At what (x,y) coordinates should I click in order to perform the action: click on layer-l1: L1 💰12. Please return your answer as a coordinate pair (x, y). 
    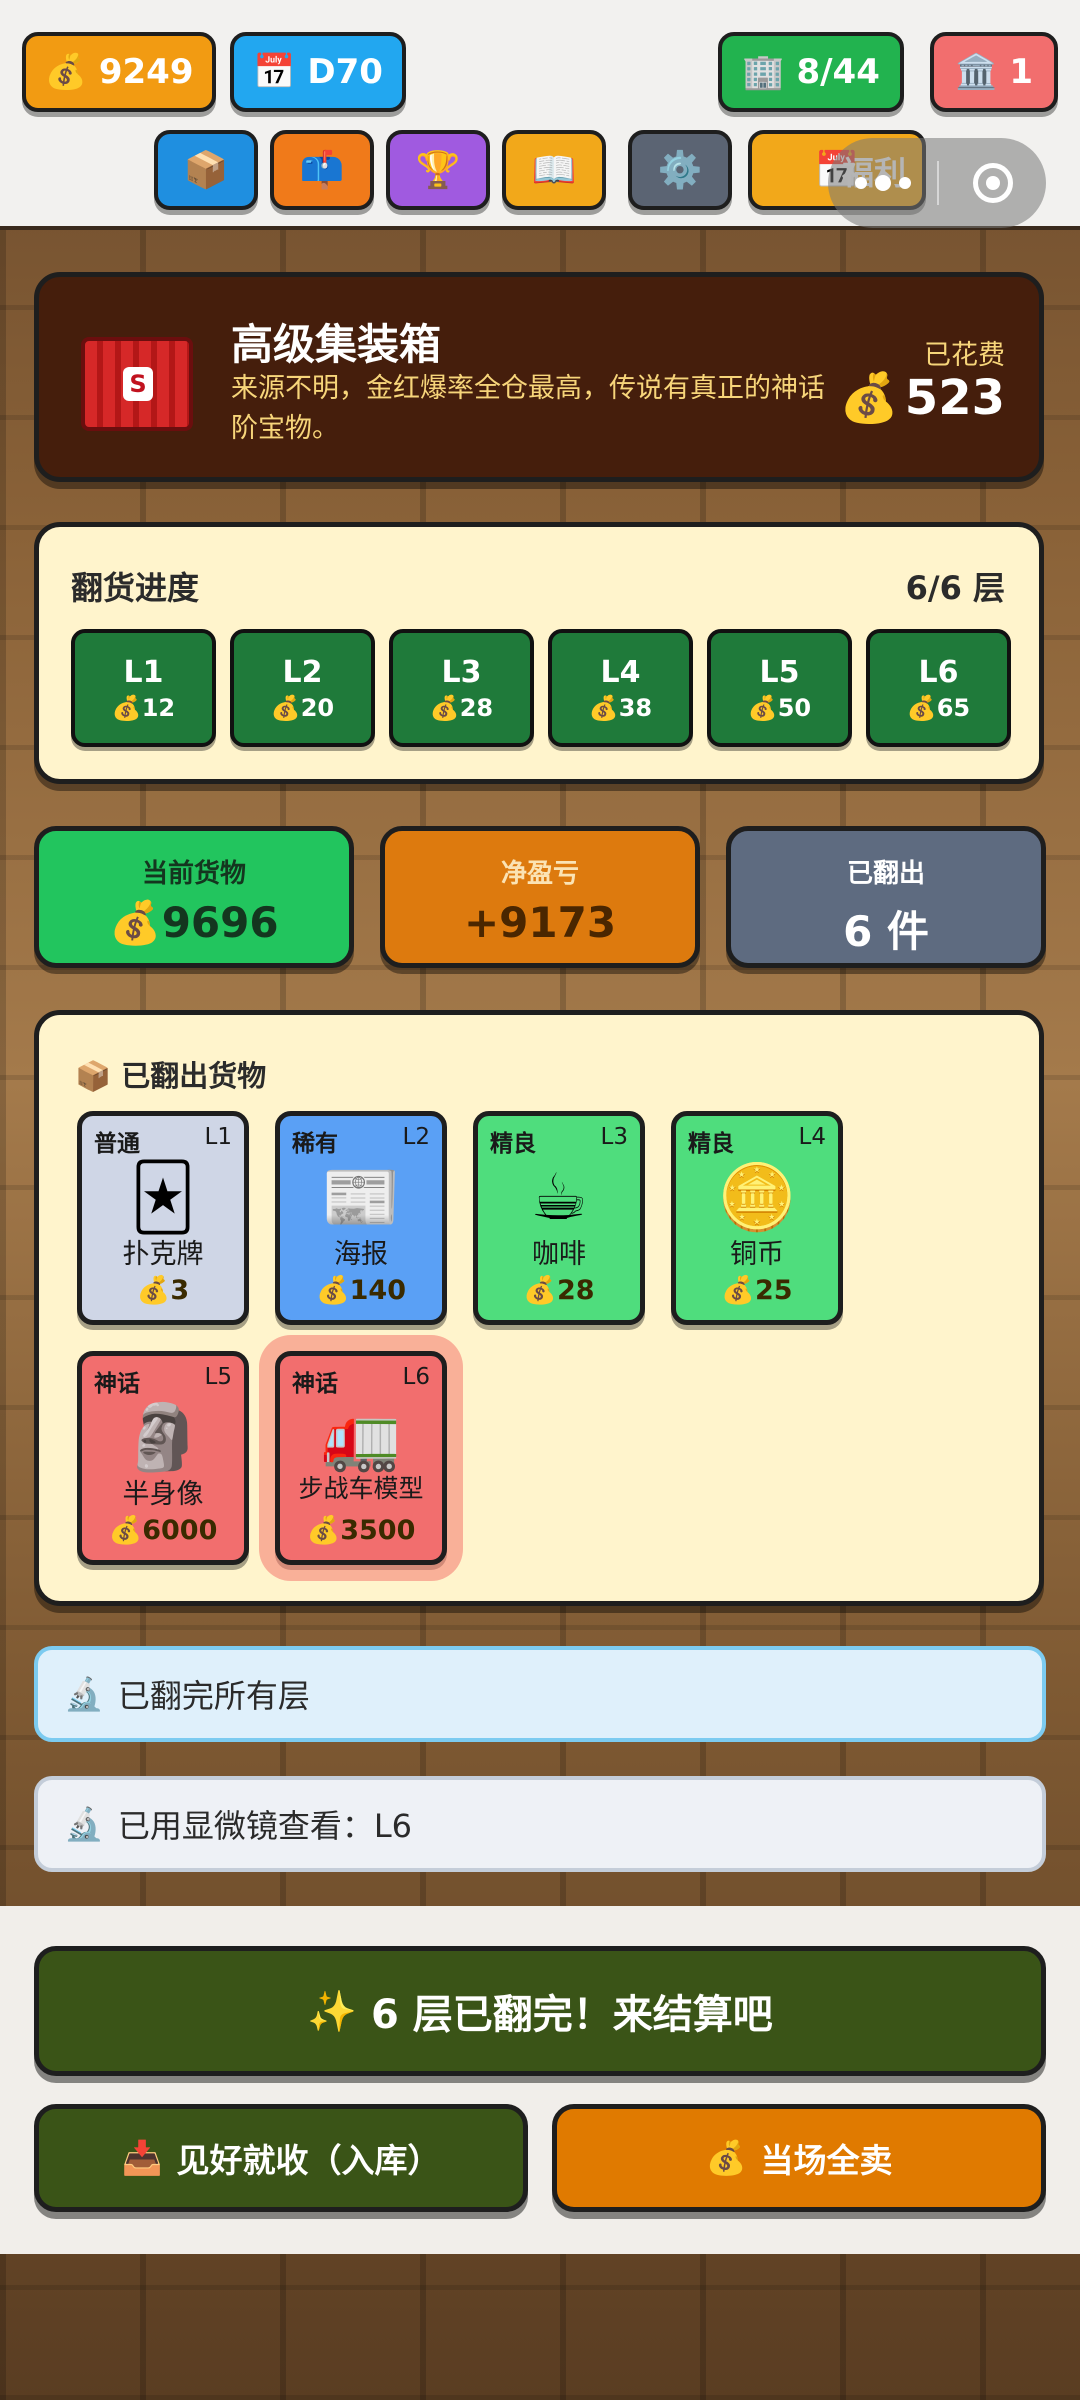
    Looking at the image, I should click on (143, 688).